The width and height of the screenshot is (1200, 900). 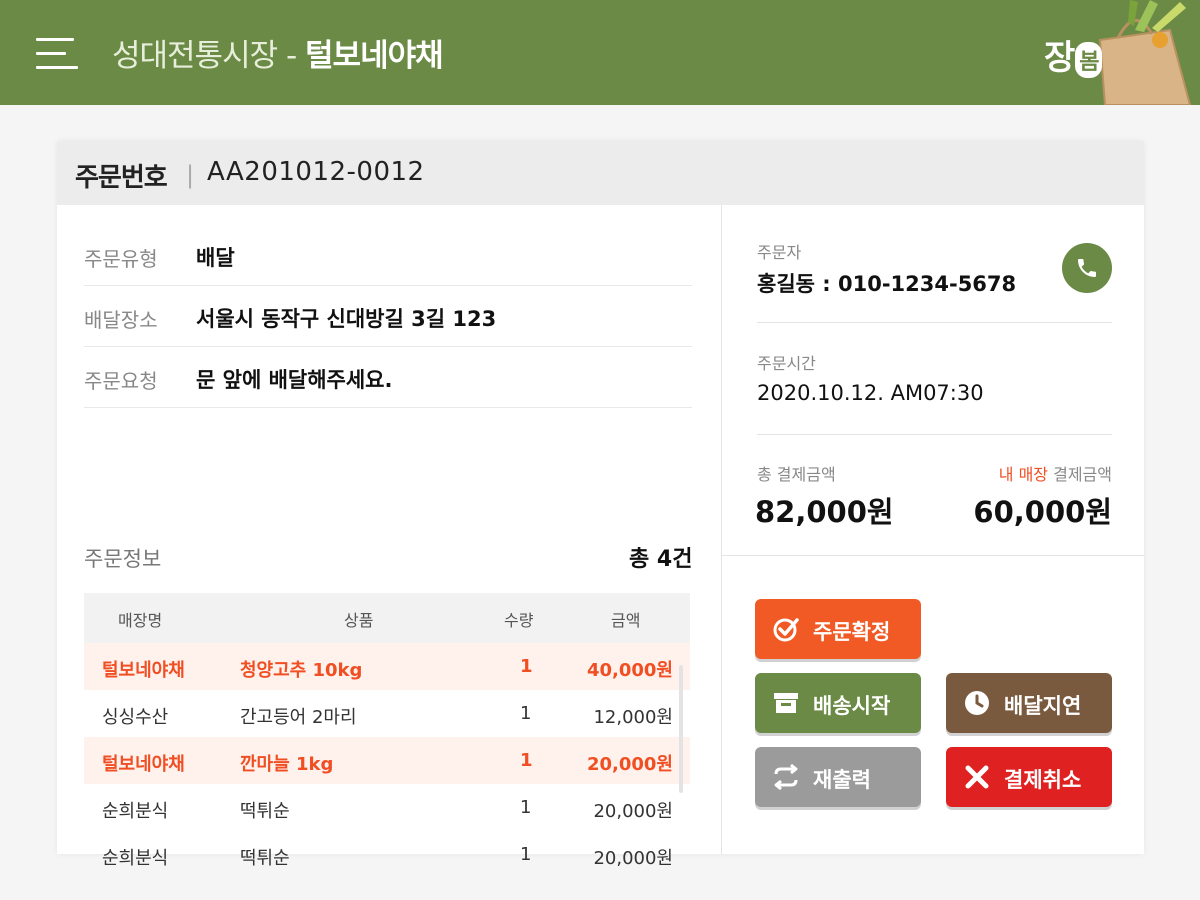 What do you see at coordinates (786, 703) in the screenshot?
I see `box-icon` at bounding box center [786, 703].